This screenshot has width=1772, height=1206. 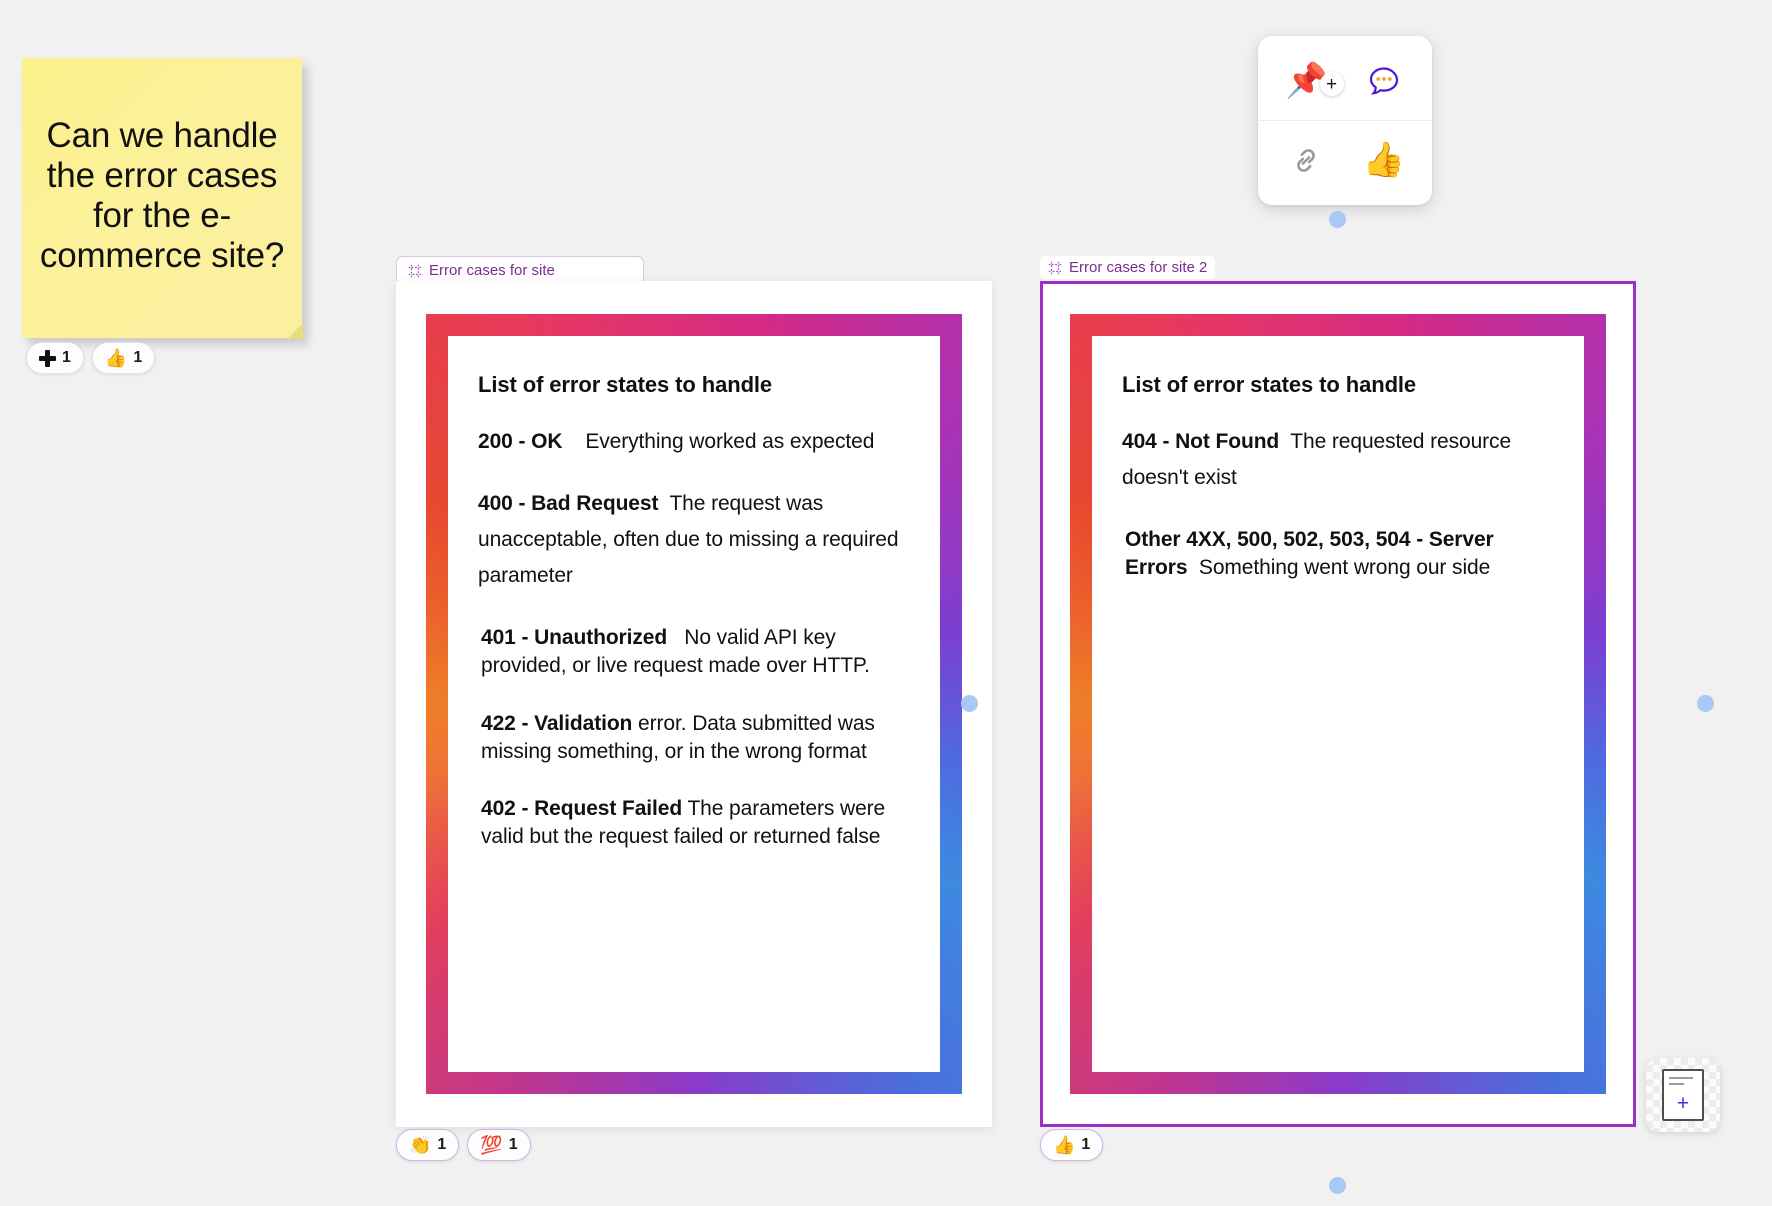 I want to click on link-icon, so click(x=1306, y=160).